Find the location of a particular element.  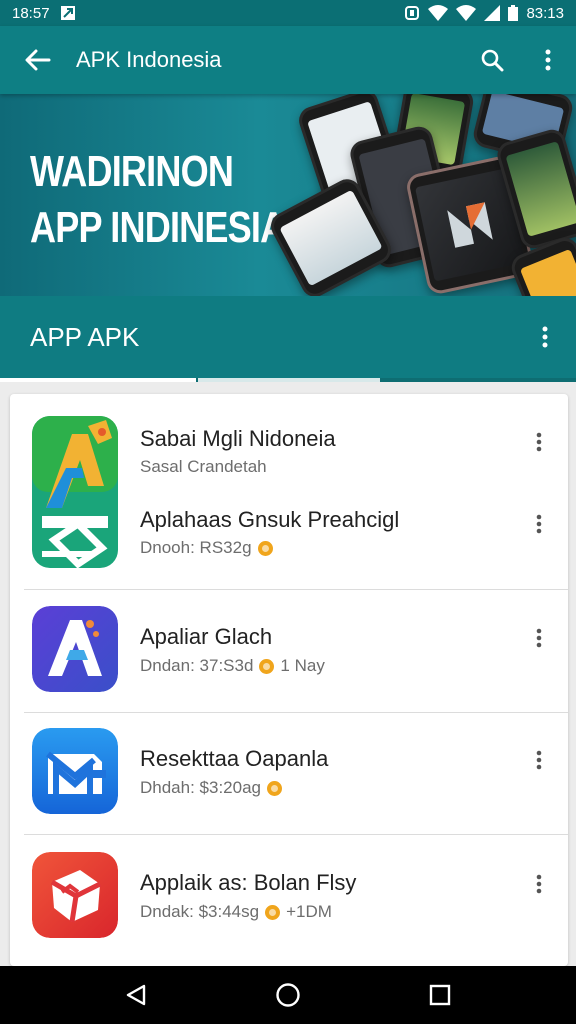

search-icon is located at coordinates (492, 60).